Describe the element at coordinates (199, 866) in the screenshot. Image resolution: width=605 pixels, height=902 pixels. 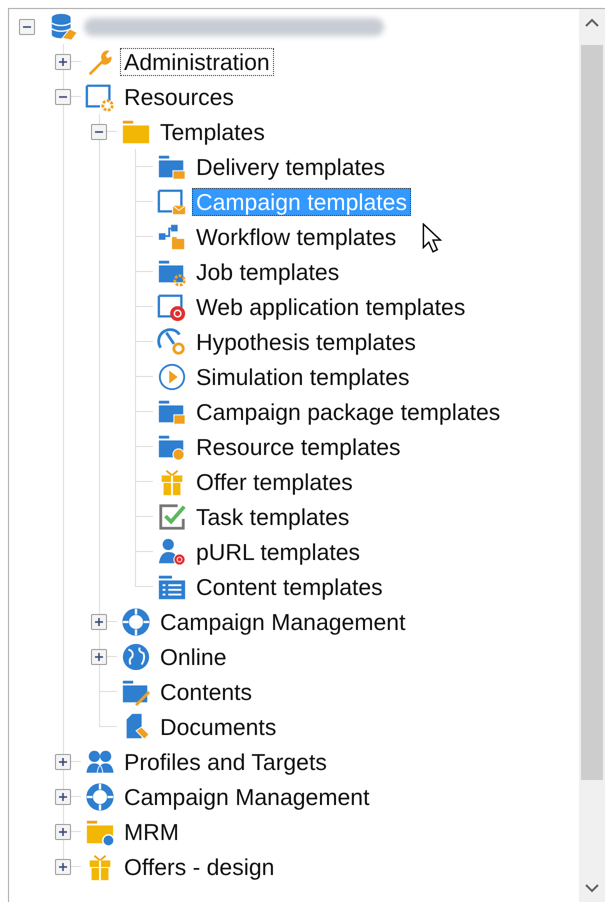
I see `tree-item: Offers - design` at that location.